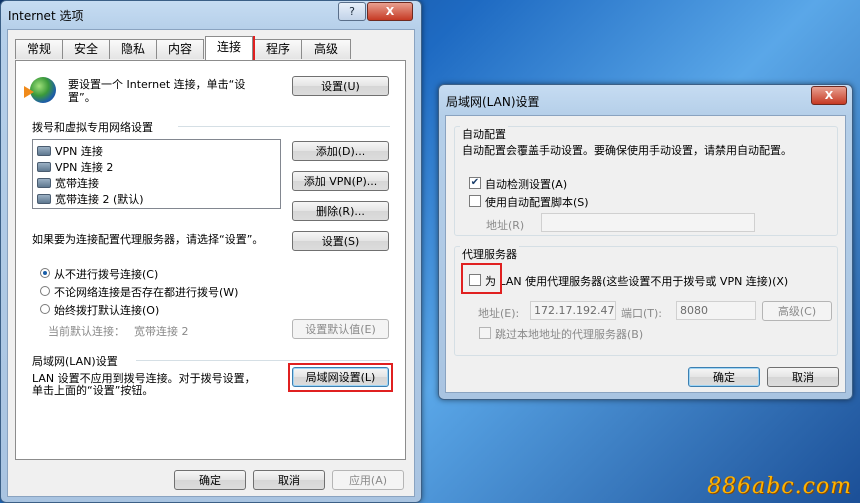 The image size is (860, 503). What do you see at coordinates (180, 49) in the screenshot?
I see `tab-content: 内容` at bounding box center [180, 49].